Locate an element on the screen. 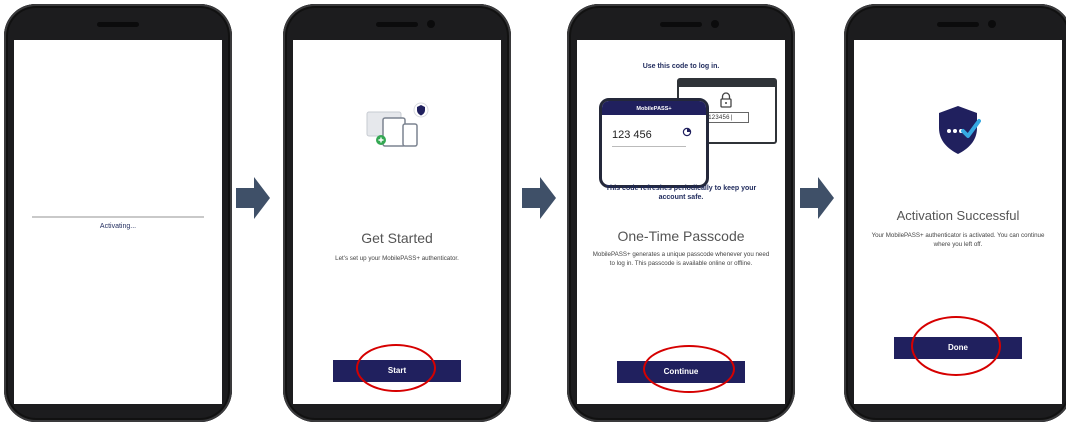 The image size is (1066, 423). app-header: MobilePASS+ is located at coordinates (654, 108).